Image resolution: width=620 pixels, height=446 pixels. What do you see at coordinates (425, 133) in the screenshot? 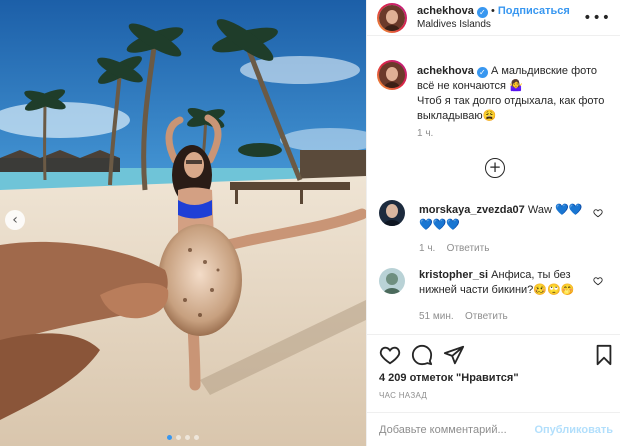
I see `caption-time: 1 ч.` at bounding box center [425, 133].